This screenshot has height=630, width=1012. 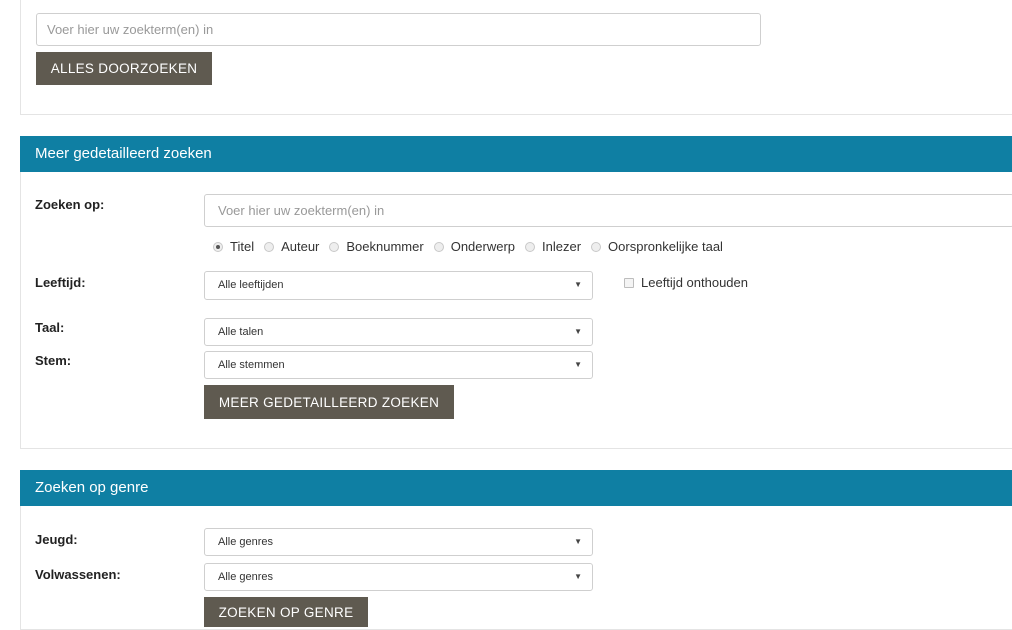 I want to click on radio-label: Boeknummer, so click(x=385, y=246).